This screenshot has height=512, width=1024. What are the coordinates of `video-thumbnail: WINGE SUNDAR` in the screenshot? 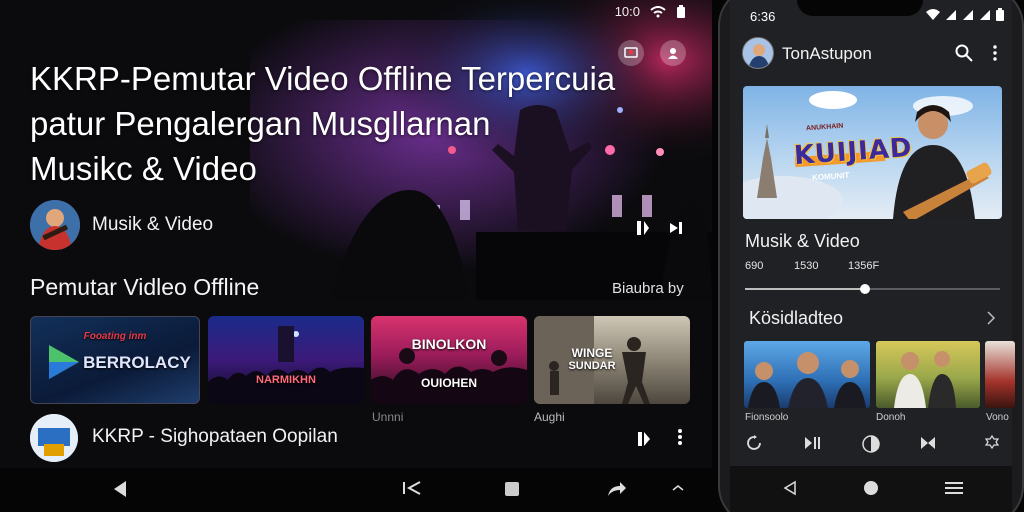 It's located at (612, 360).